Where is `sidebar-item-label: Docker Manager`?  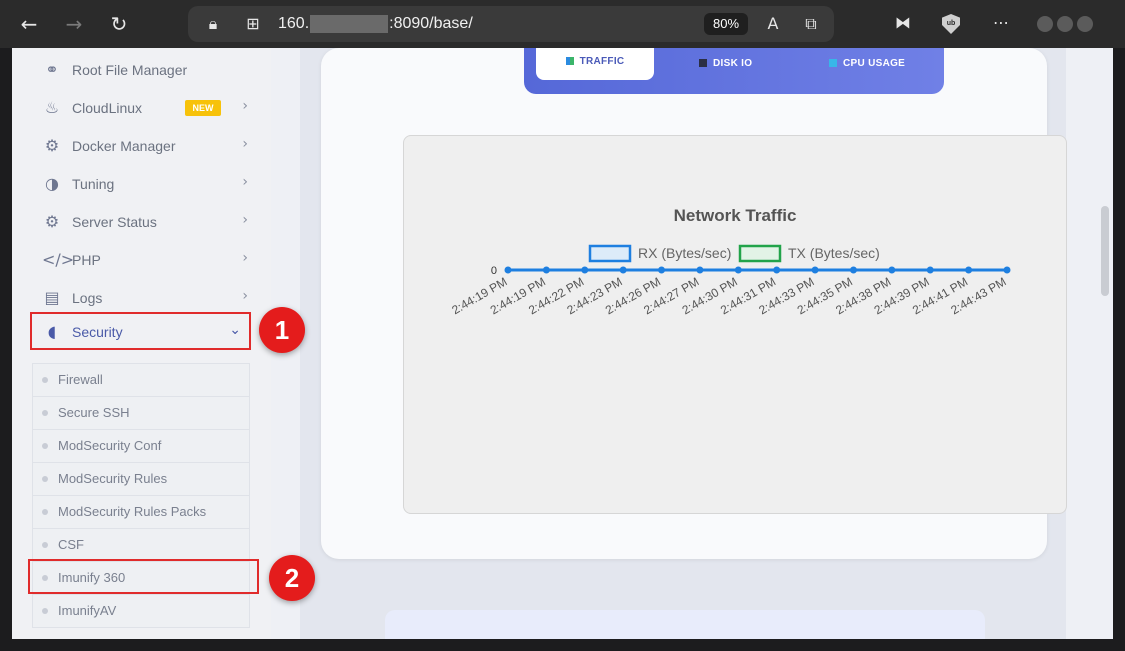
sidebar-item-label: Docker Manager is located at coordinates (124, 146).